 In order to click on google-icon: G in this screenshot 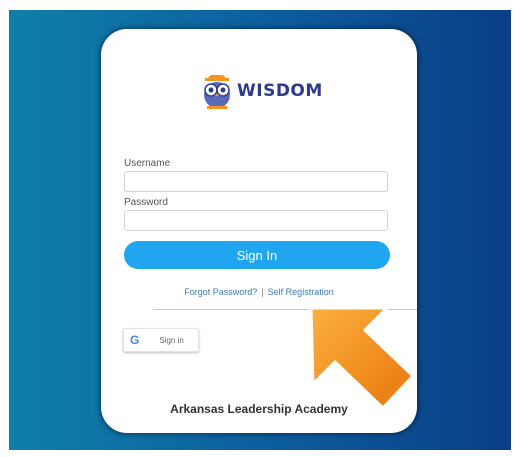, I will do `click(135, 340)`.